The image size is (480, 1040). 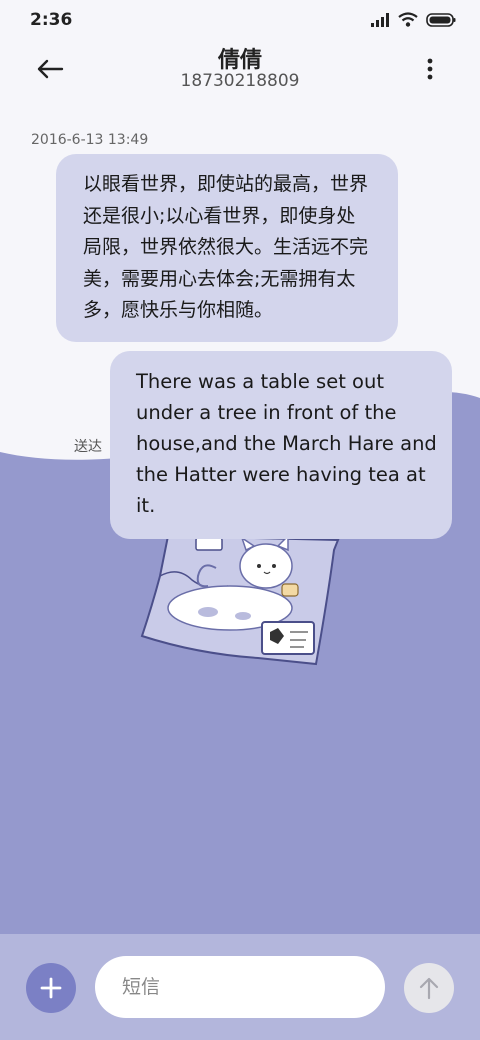 What do you see at coordinates (226, 184) in the screenshot?
I see `message-line: 以眼看世界，即使站的最高，世界` at bounding box center [226, 184].